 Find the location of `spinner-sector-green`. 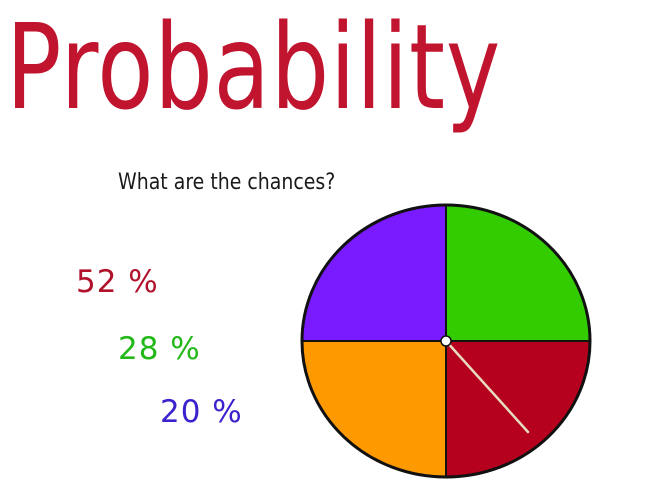

spinner-sector-green is located at coordinates (518, 273).